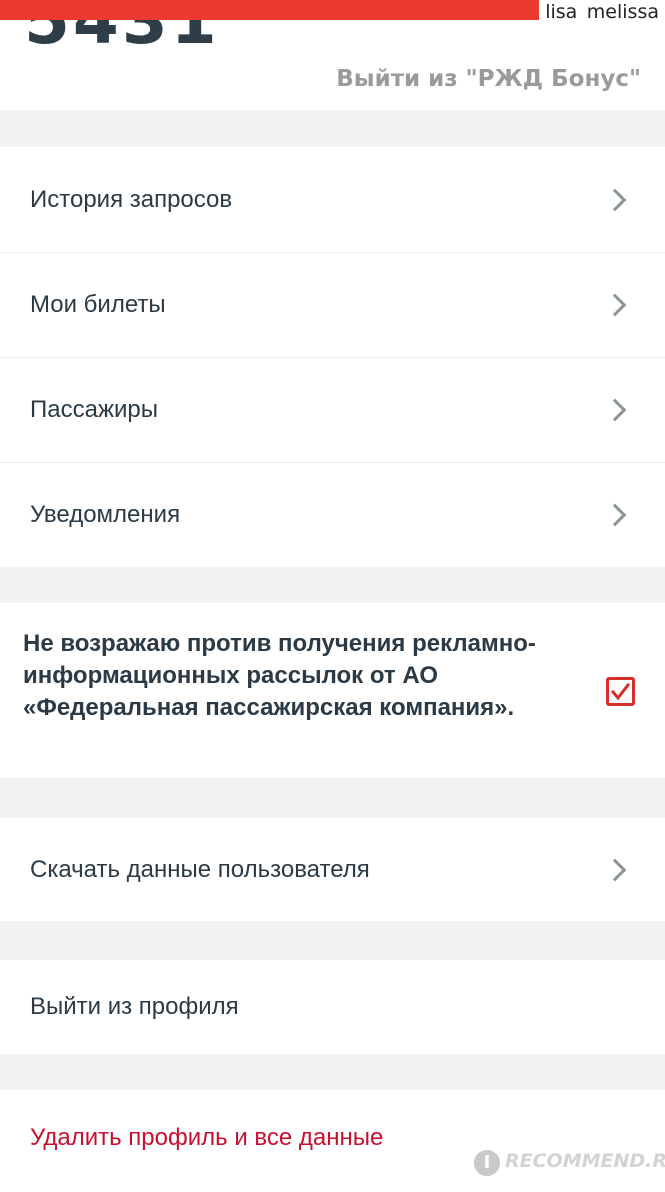  What do you see at coordinates (207, 1137) in the screenshot?
I see `delete-label: Удалить профиль и все данные` at bounding box center [207, 1137].